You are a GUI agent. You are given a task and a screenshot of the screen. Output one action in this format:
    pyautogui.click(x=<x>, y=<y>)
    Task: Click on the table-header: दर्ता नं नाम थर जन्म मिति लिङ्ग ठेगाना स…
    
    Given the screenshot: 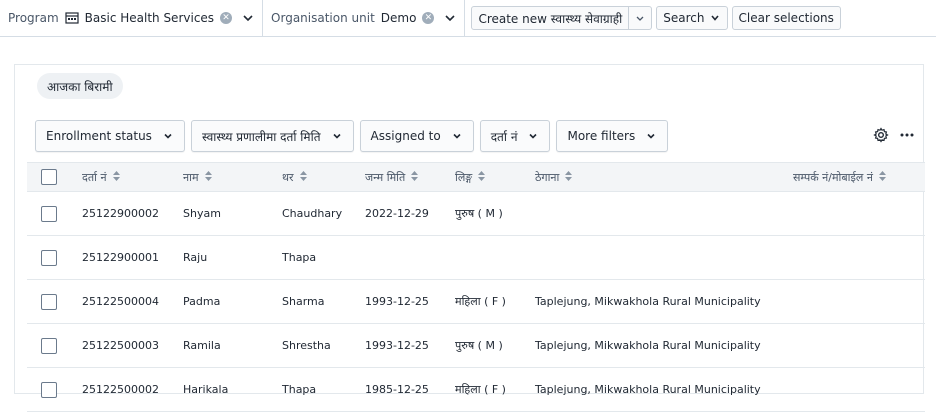 What is the action you would take?
    pyautogui.click(x=476, y=177)
    